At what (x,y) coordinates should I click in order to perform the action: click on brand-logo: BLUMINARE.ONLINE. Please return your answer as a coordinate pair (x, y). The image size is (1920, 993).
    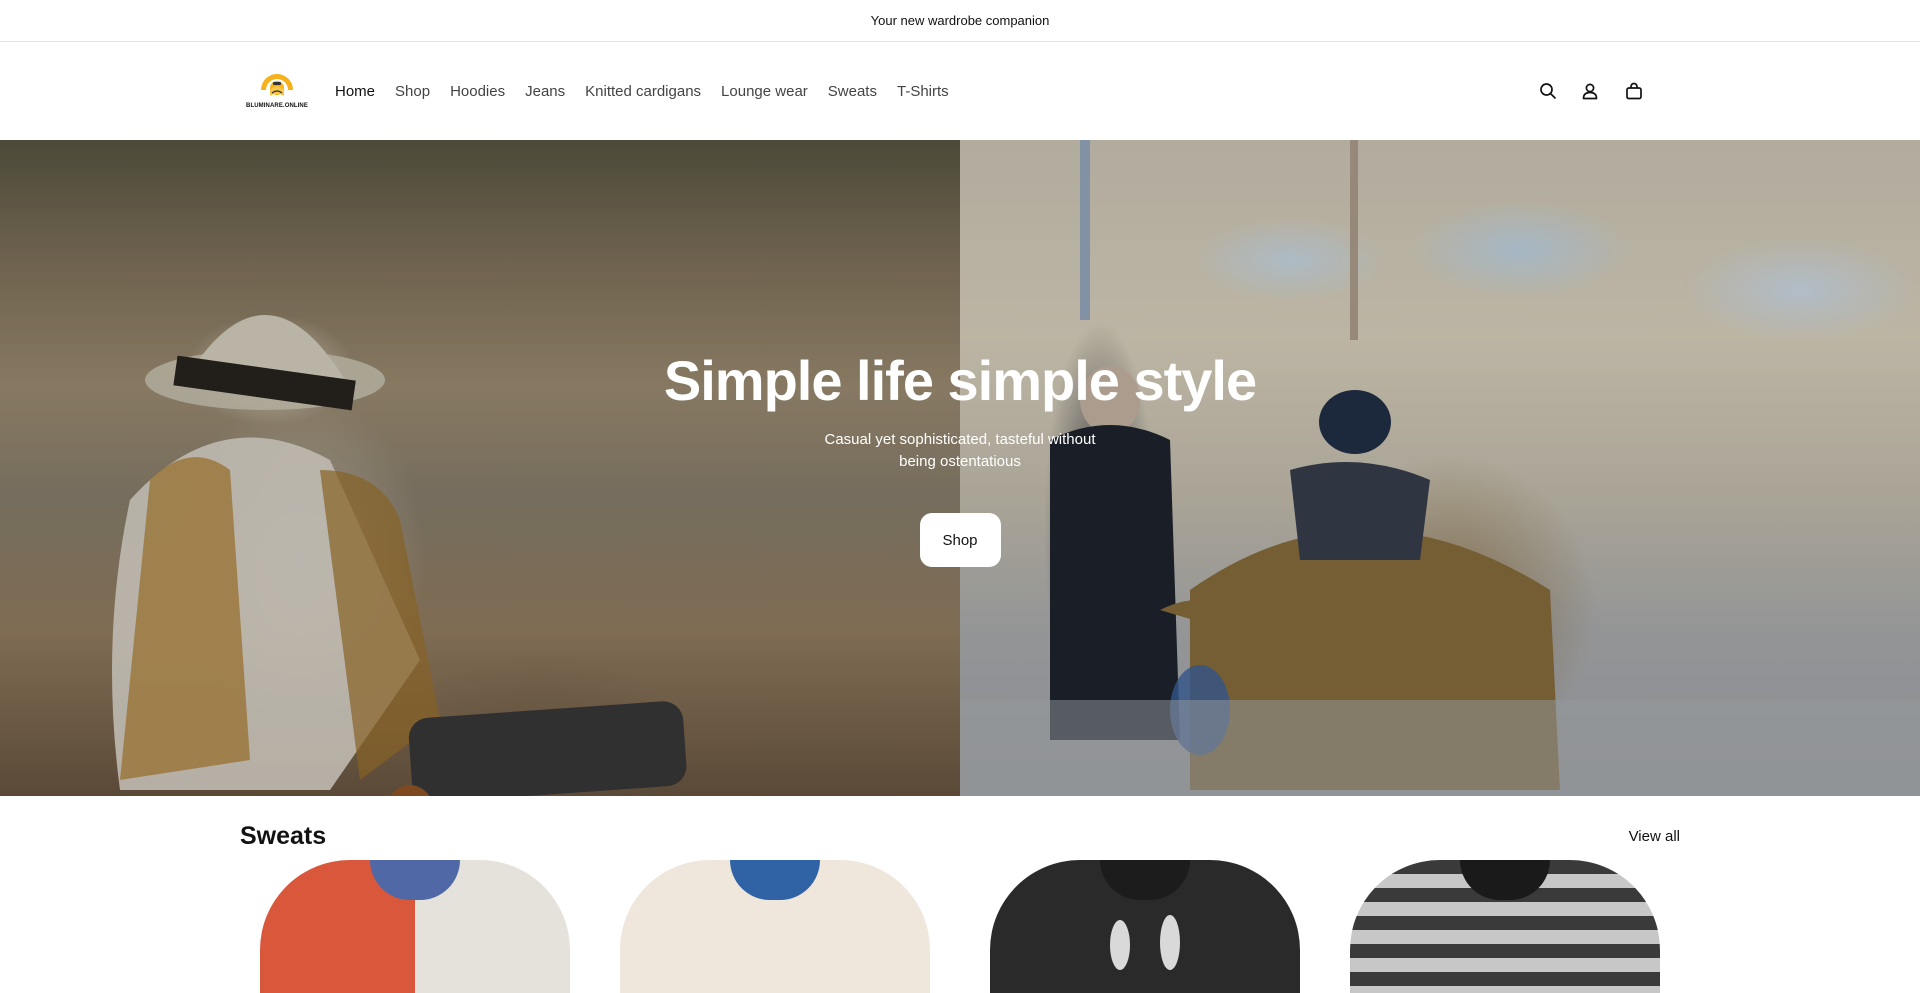
    Looking at the image, I should click on (277, 91).